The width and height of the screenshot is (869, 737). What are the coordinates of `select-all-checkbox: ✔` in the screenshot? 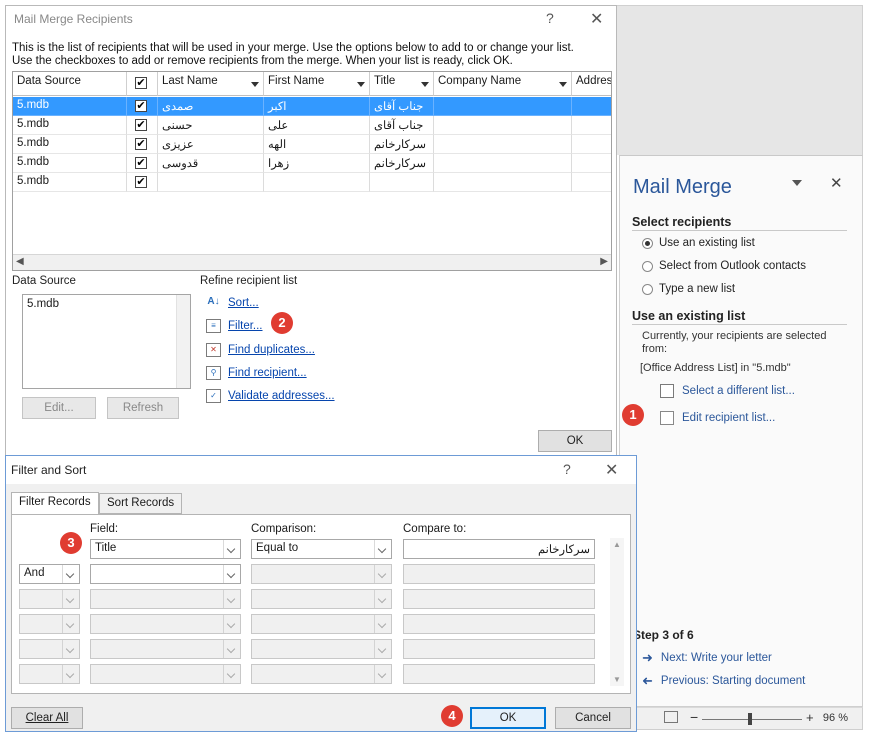 It's located at (141, 83).